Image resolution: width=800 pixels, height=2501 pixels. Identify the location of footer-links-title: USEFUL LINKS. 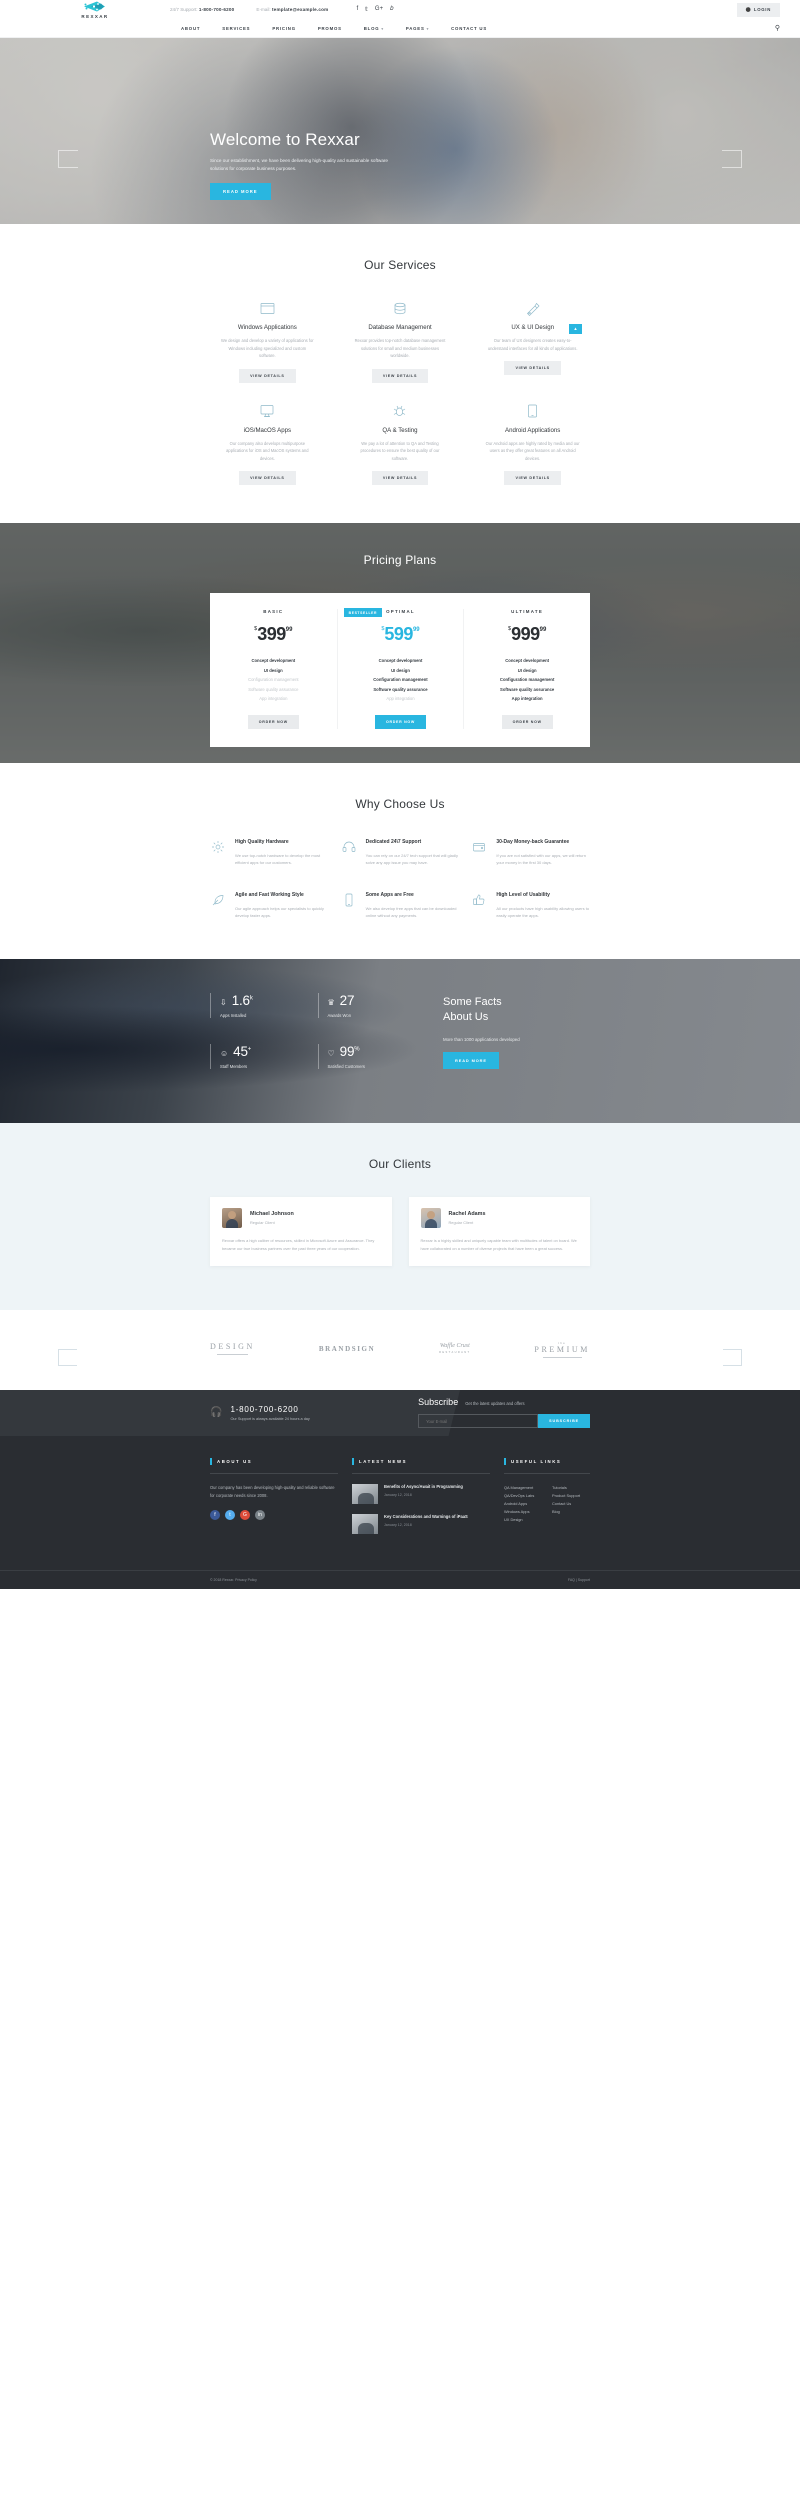
(547, 1461).